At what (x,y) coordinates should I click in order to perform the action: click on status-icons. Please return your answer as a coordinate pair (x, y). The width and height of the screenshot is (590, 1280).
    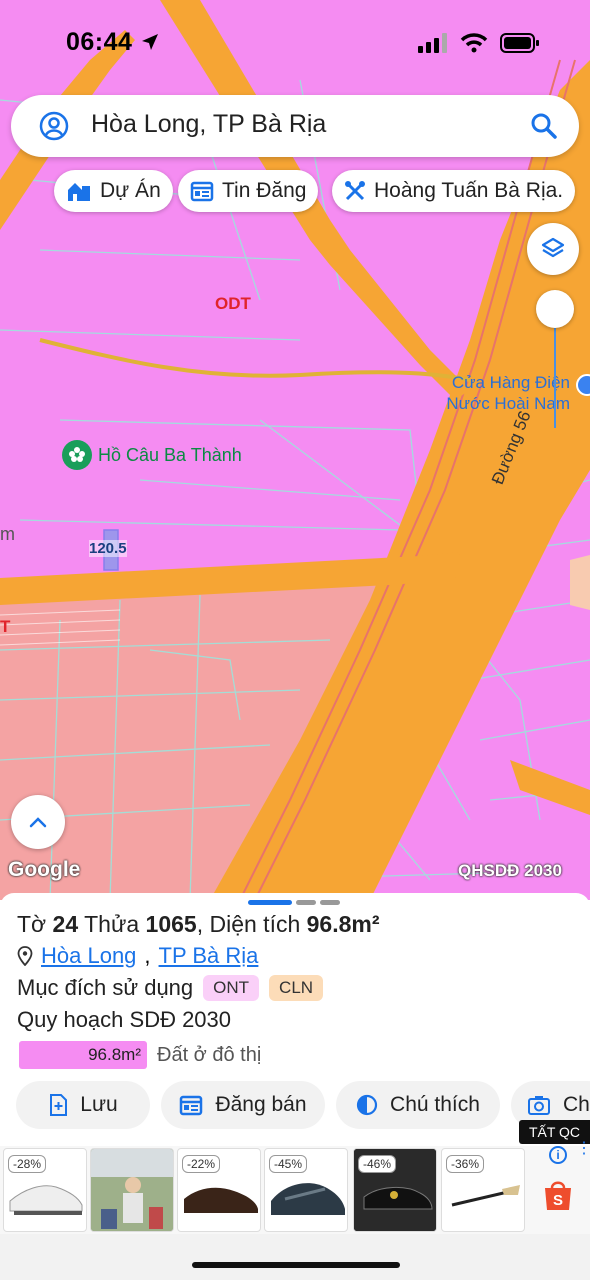
    Looking at the image, I should click on (479, 43).